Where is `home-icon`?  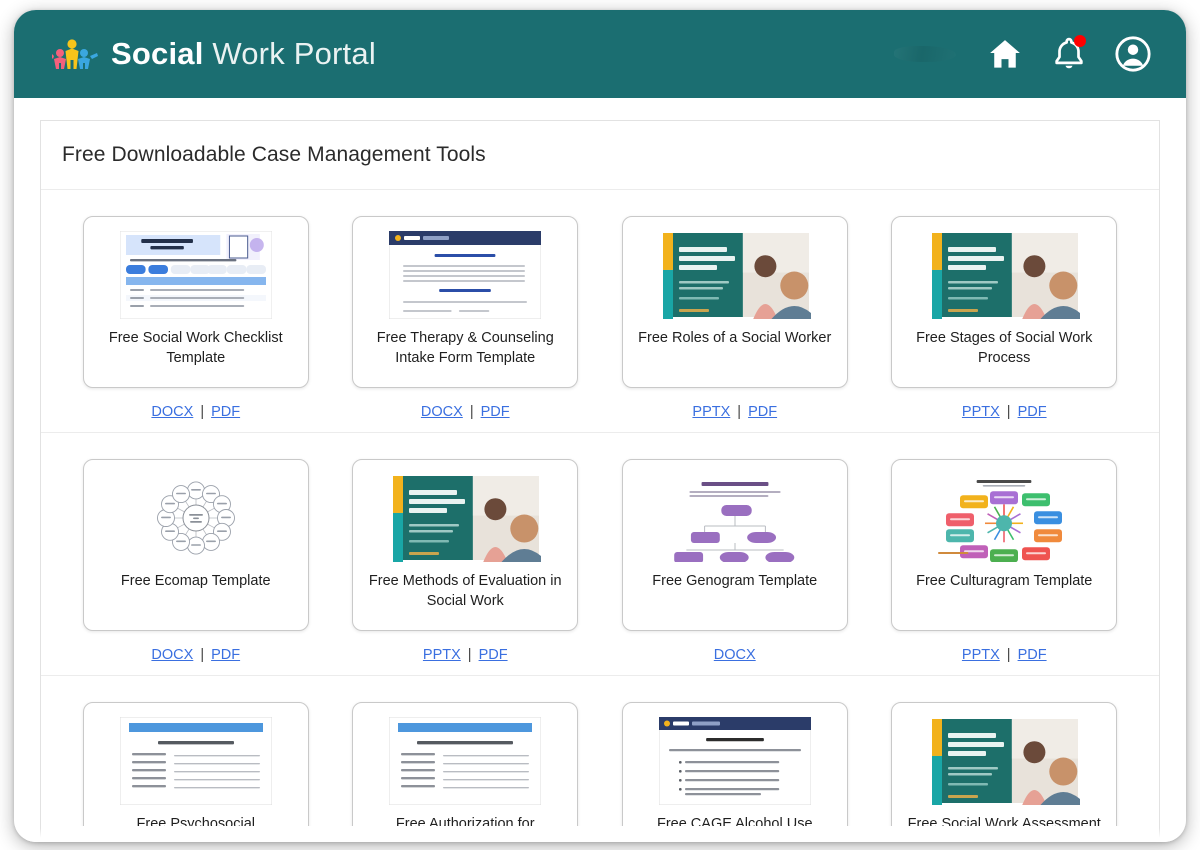
home-icon is located at coordinates (1005, 54).